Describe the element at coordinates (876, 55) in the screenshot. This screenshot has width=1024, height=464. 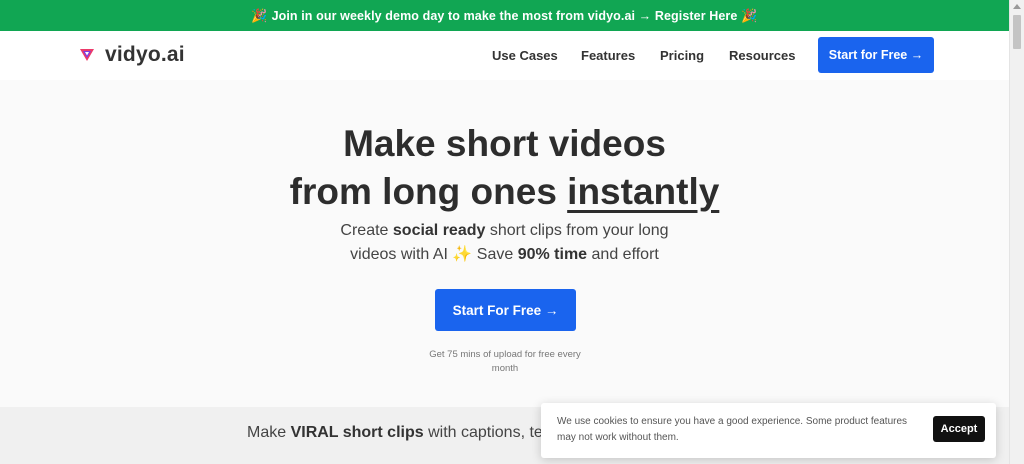
I see `nav-start-free-button: Start for Free →` at that location.